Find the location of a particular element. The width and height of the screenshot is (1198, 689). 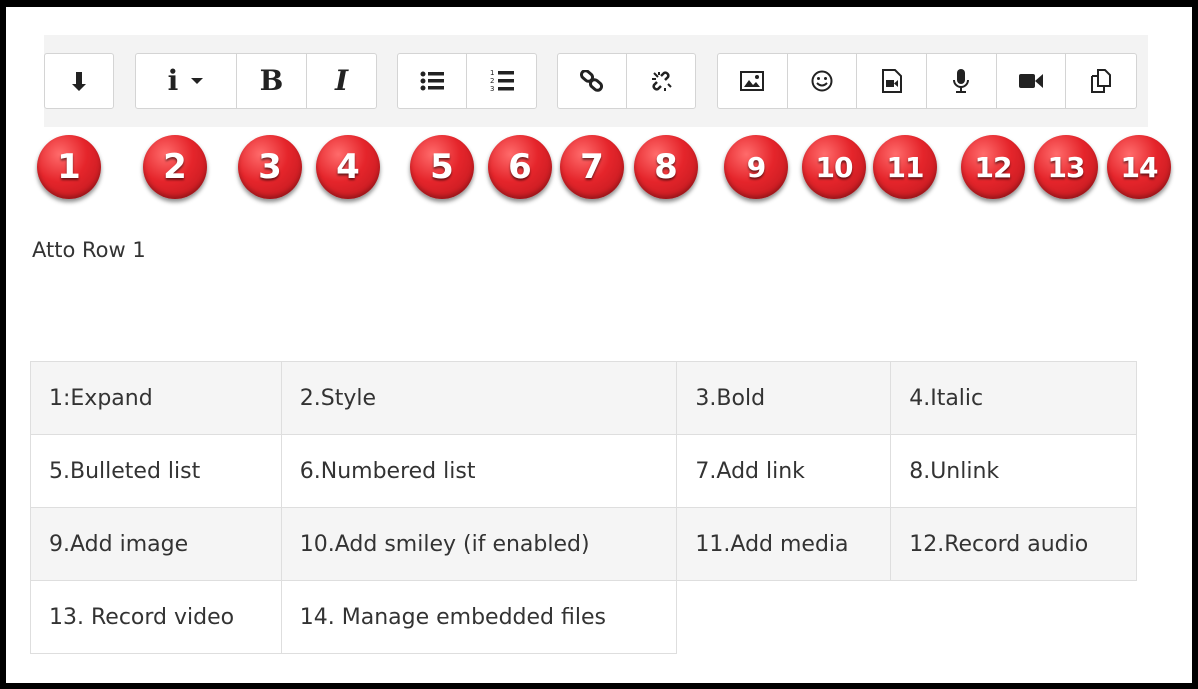

badge-1: 1 is located at coordinates (69, 167).